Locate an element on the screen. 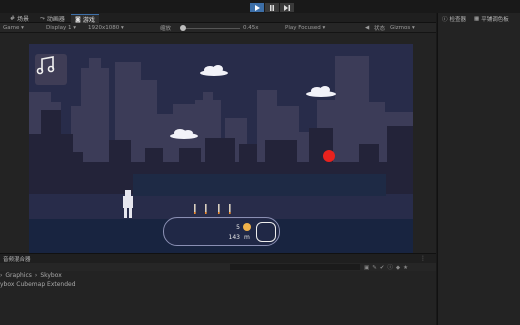 The image size is (520, 325). tab-scene-label: 场景 is located at coordinates (23, 19).